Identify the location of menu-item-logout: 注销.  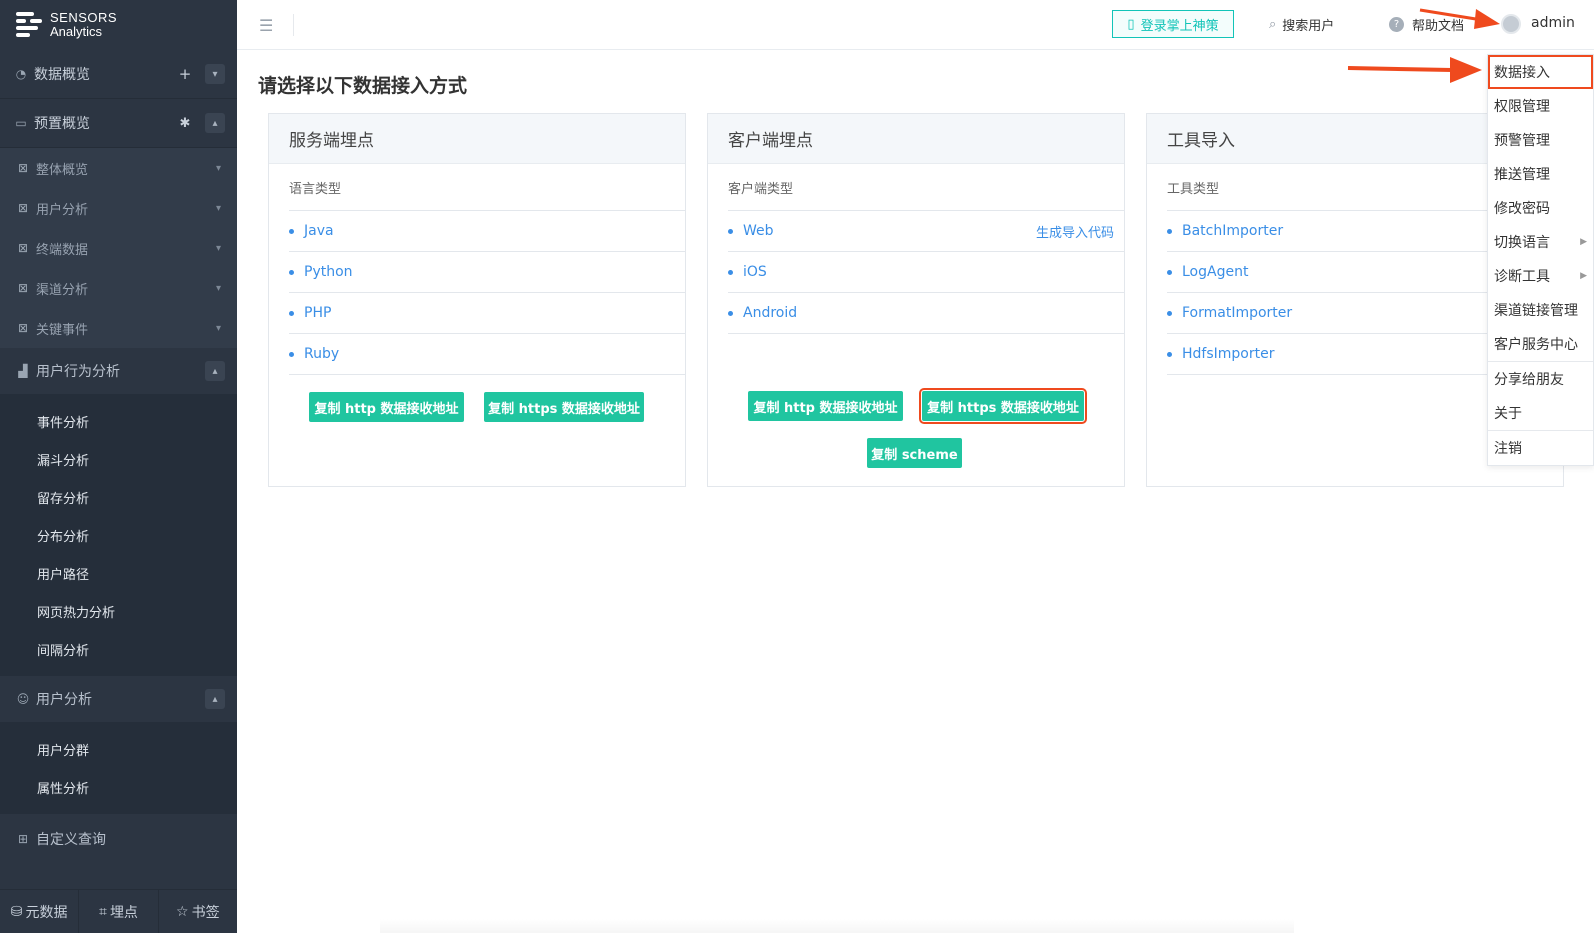
(1540, 448).